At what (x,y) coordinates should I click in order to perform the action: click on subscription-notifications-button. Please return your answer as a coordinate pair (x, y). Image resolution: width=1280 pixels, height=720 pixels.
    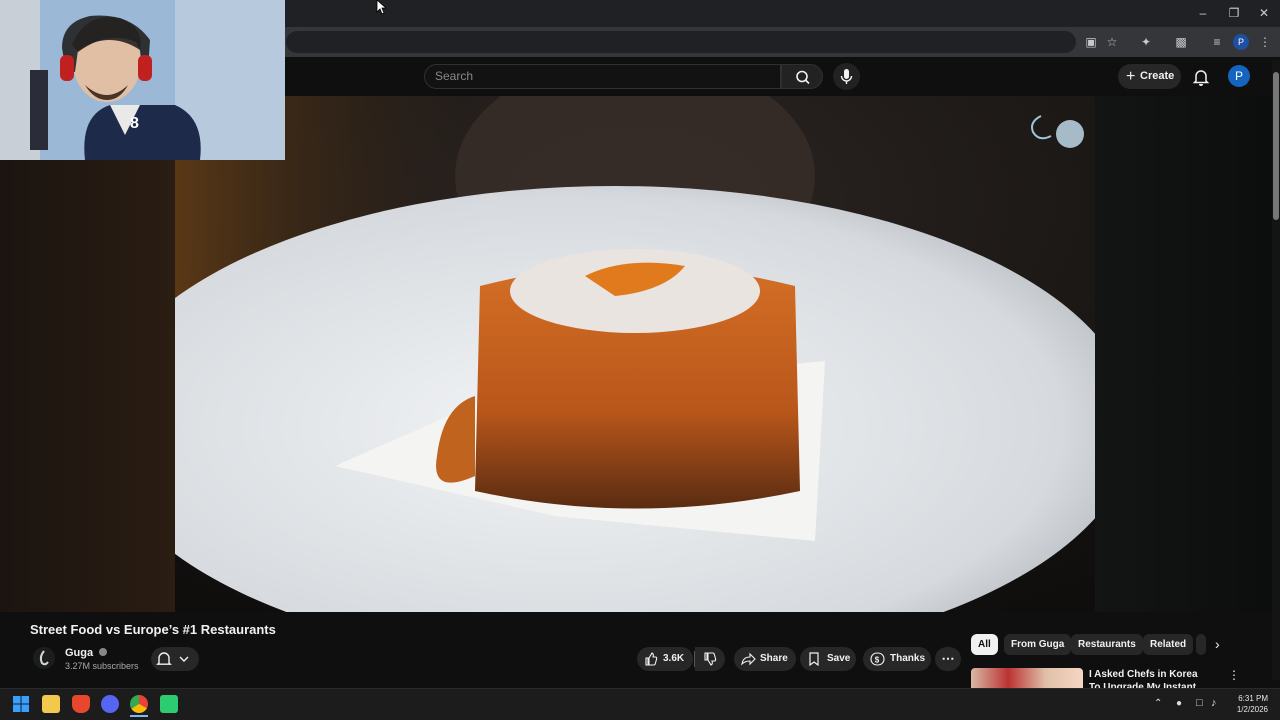
    Looking at the image, I should click on (175, 659).